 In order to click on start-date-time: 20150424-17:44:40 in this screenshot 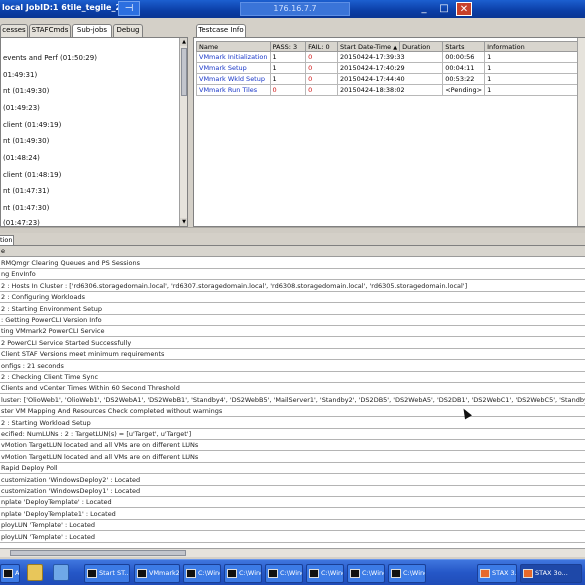, I will do `click(390, 79)`.